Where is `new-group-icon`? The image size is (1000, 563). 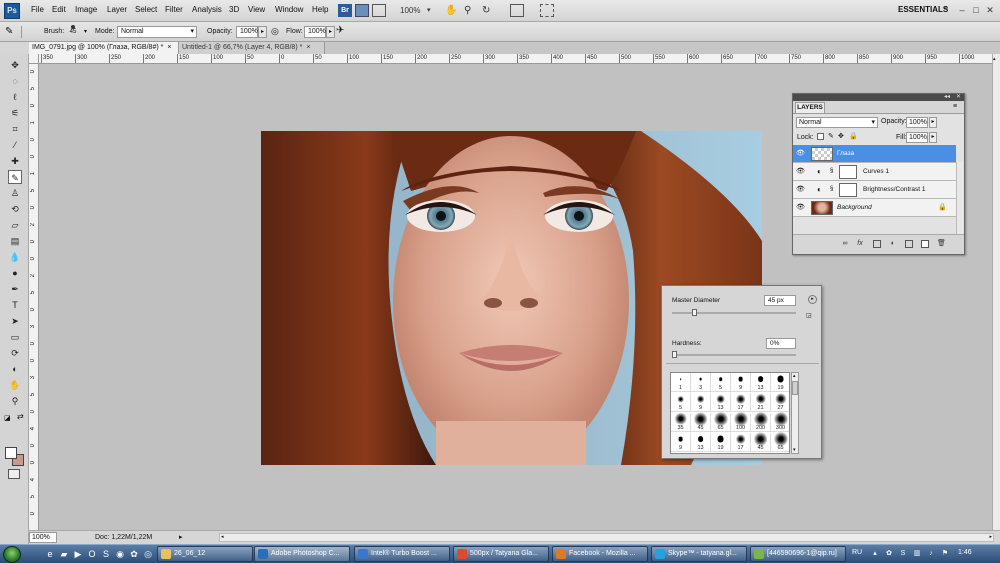
new-group-icon is located at coordinates (909, 244).